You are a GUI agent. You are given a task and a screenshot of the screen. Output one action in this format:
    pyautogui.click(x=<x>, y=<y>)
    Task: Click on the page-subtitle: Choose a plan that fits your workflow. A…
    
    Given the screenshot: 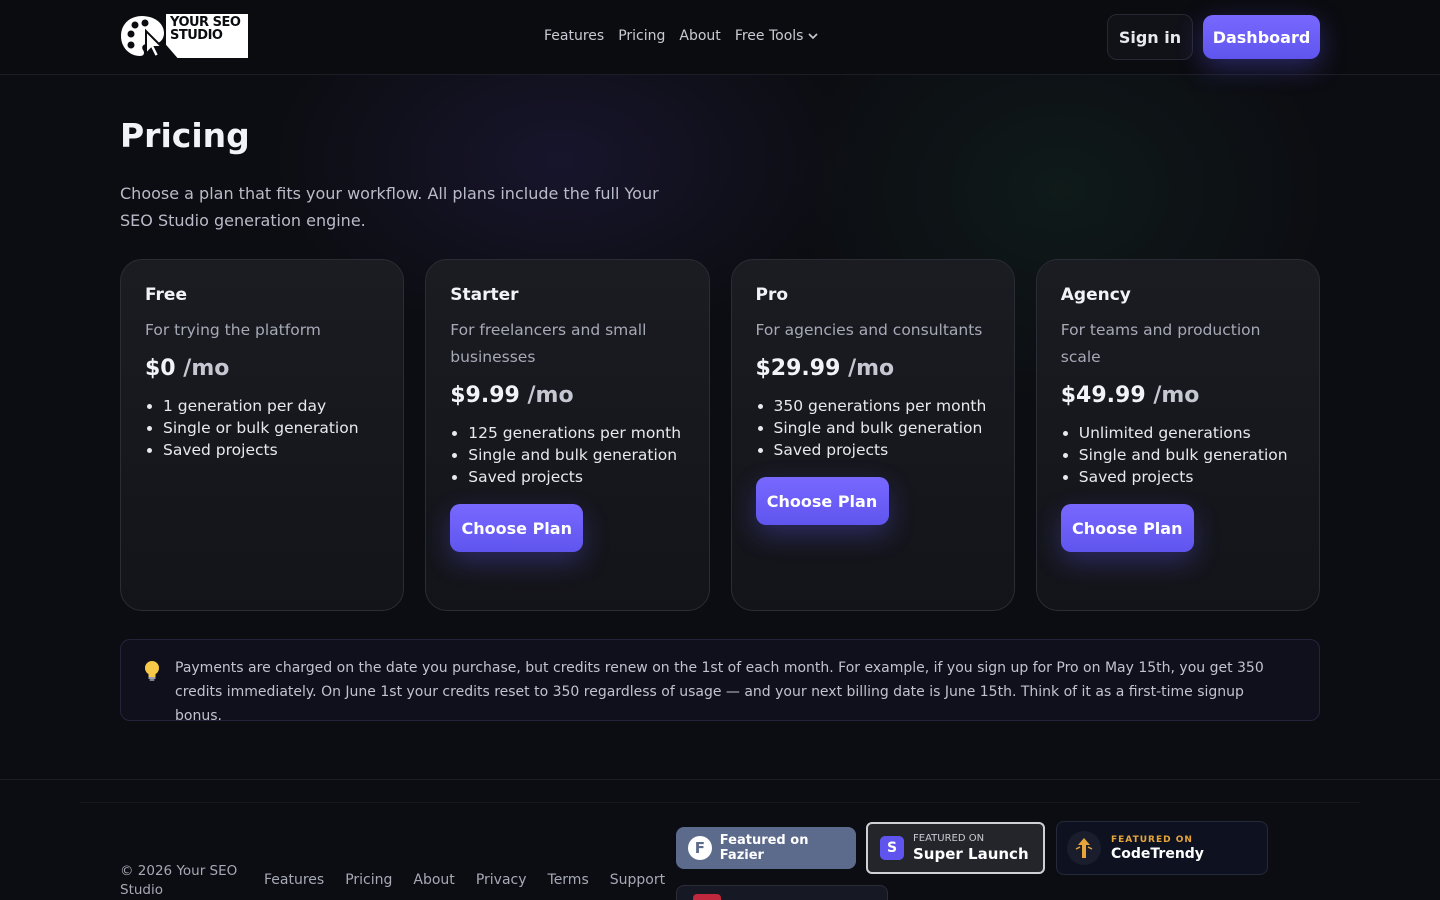 What is the action you would take?
    pyautogui.click(x=389, y=207)
    